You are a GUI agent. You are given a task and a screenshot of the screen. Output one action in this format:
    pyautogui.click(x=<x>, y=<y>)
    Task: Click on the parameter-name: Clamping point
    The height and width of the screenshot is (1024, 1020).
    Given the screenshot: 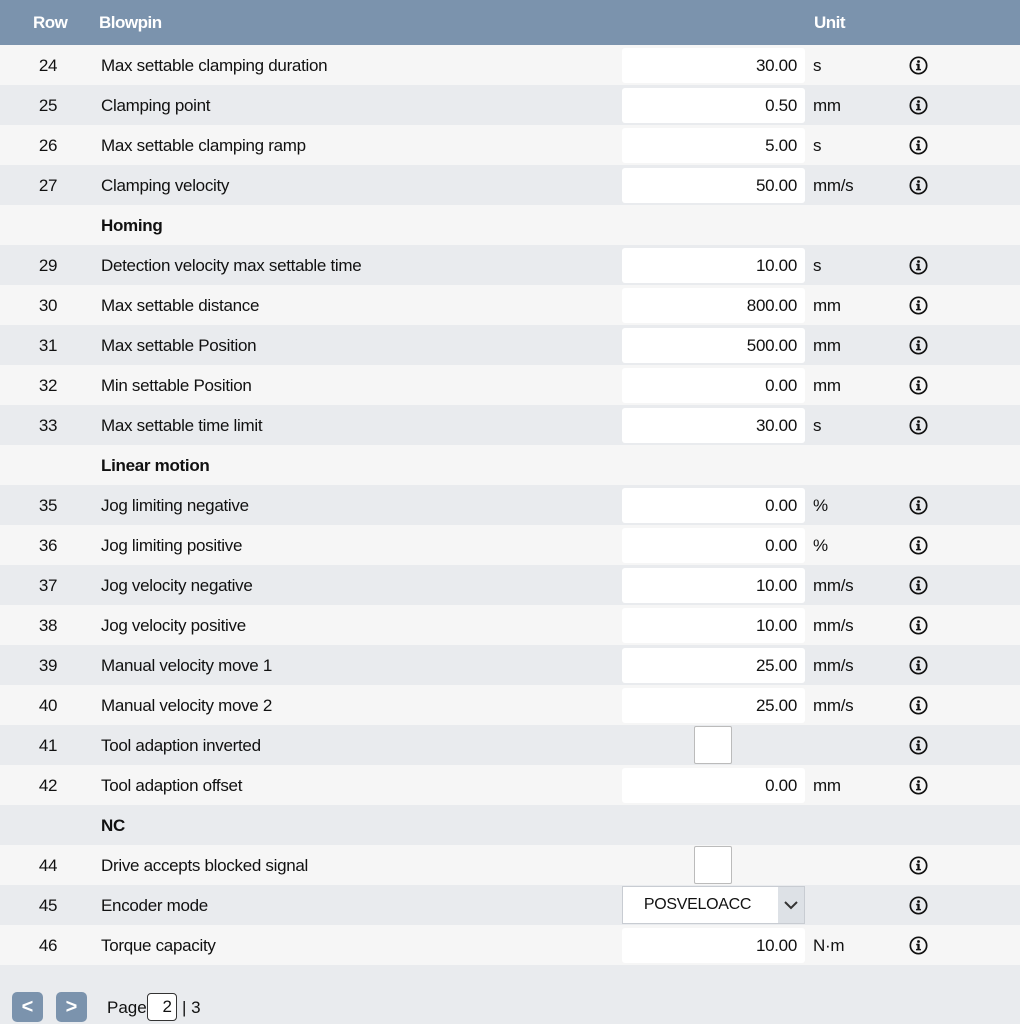 What is the action you would take?
    pyautogui.click(x=156, y=105)
    